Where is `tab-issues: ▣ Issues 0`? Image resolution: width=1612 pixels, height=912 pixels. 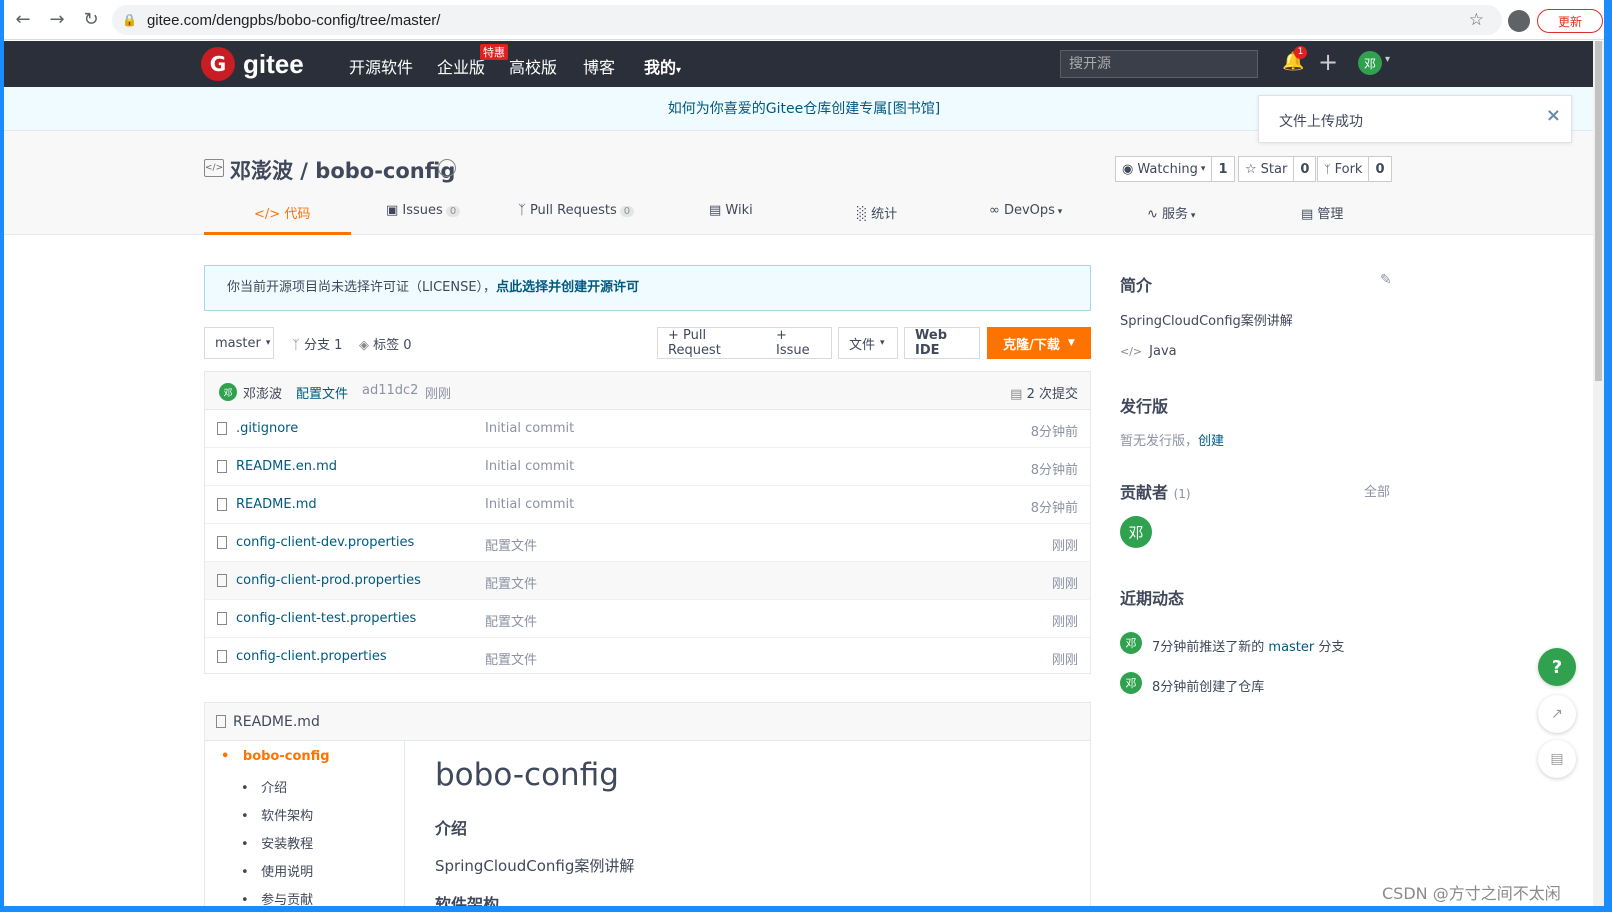 tab-issues: ▣ Issues 0 is located at coordinates (423, 210).